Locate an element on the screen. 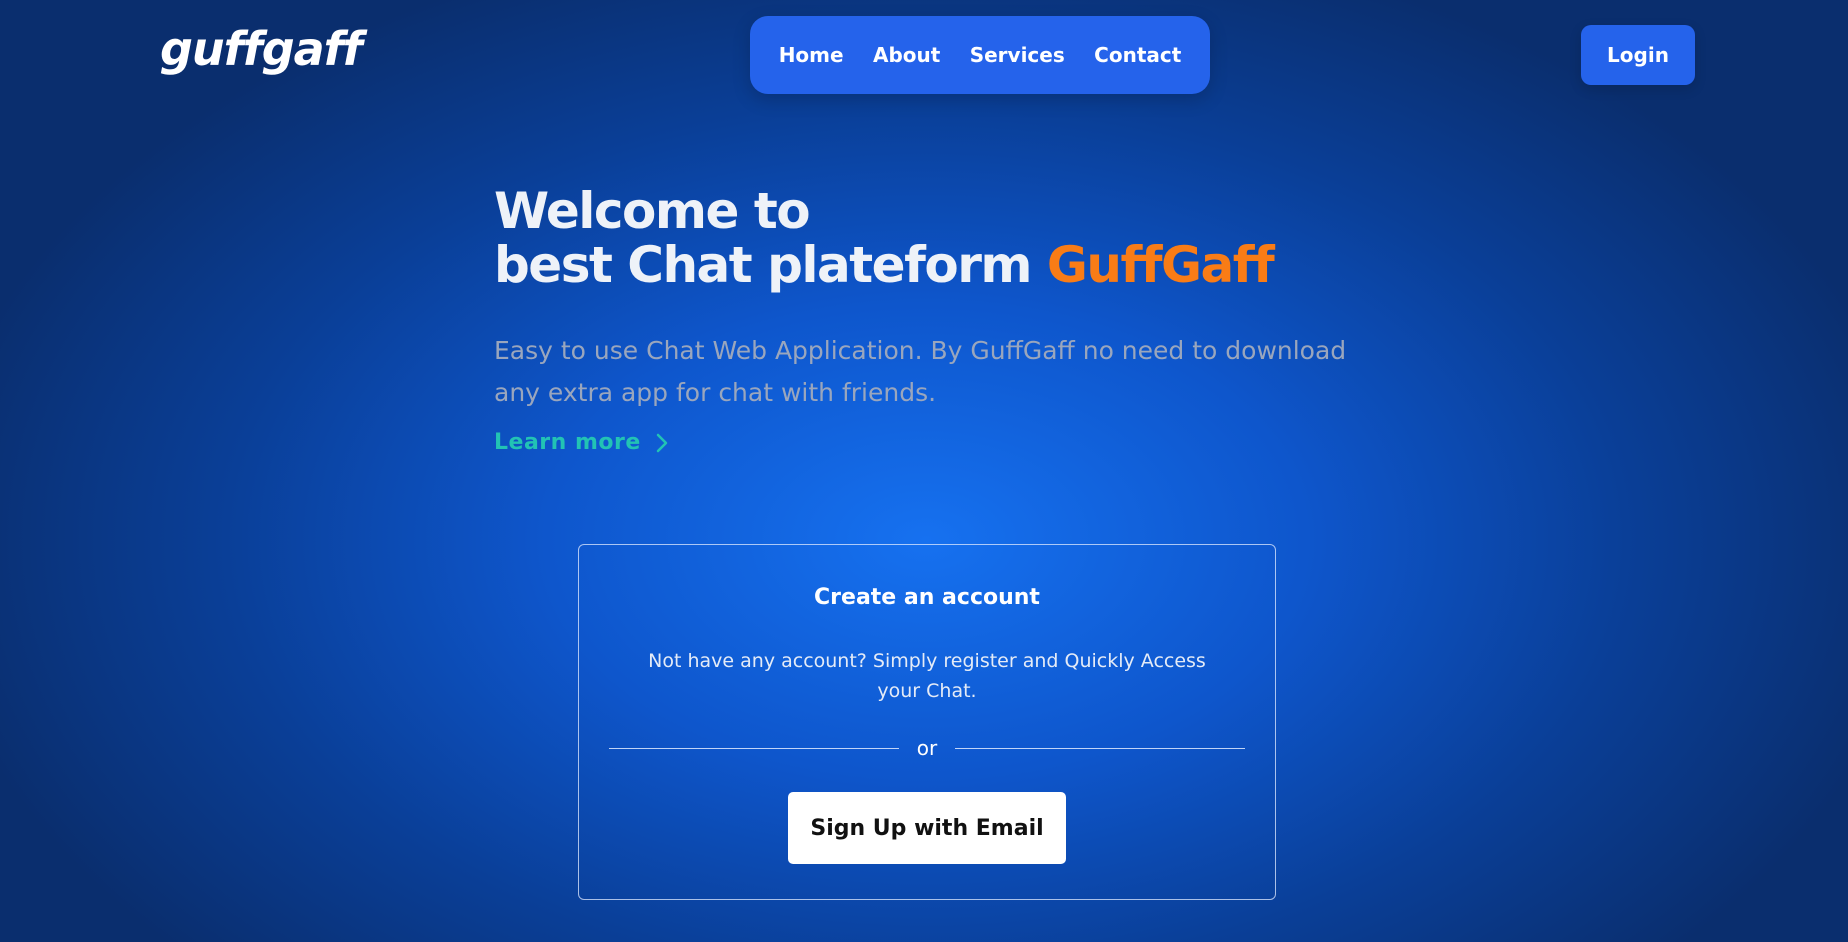 This screenshot has width=1848, height=942. signup-email-button: Sign Up with Email is located at coordinates (927, 828).